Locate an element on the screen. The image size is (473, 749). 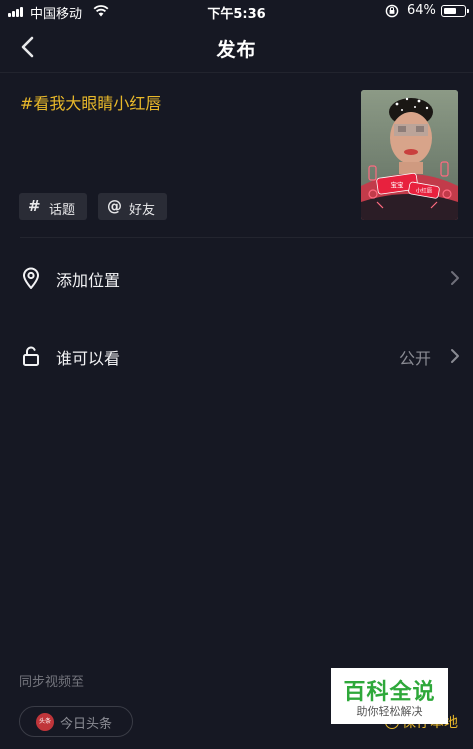
sync-label: 同步视频至 is located at coordinates (52, 682).